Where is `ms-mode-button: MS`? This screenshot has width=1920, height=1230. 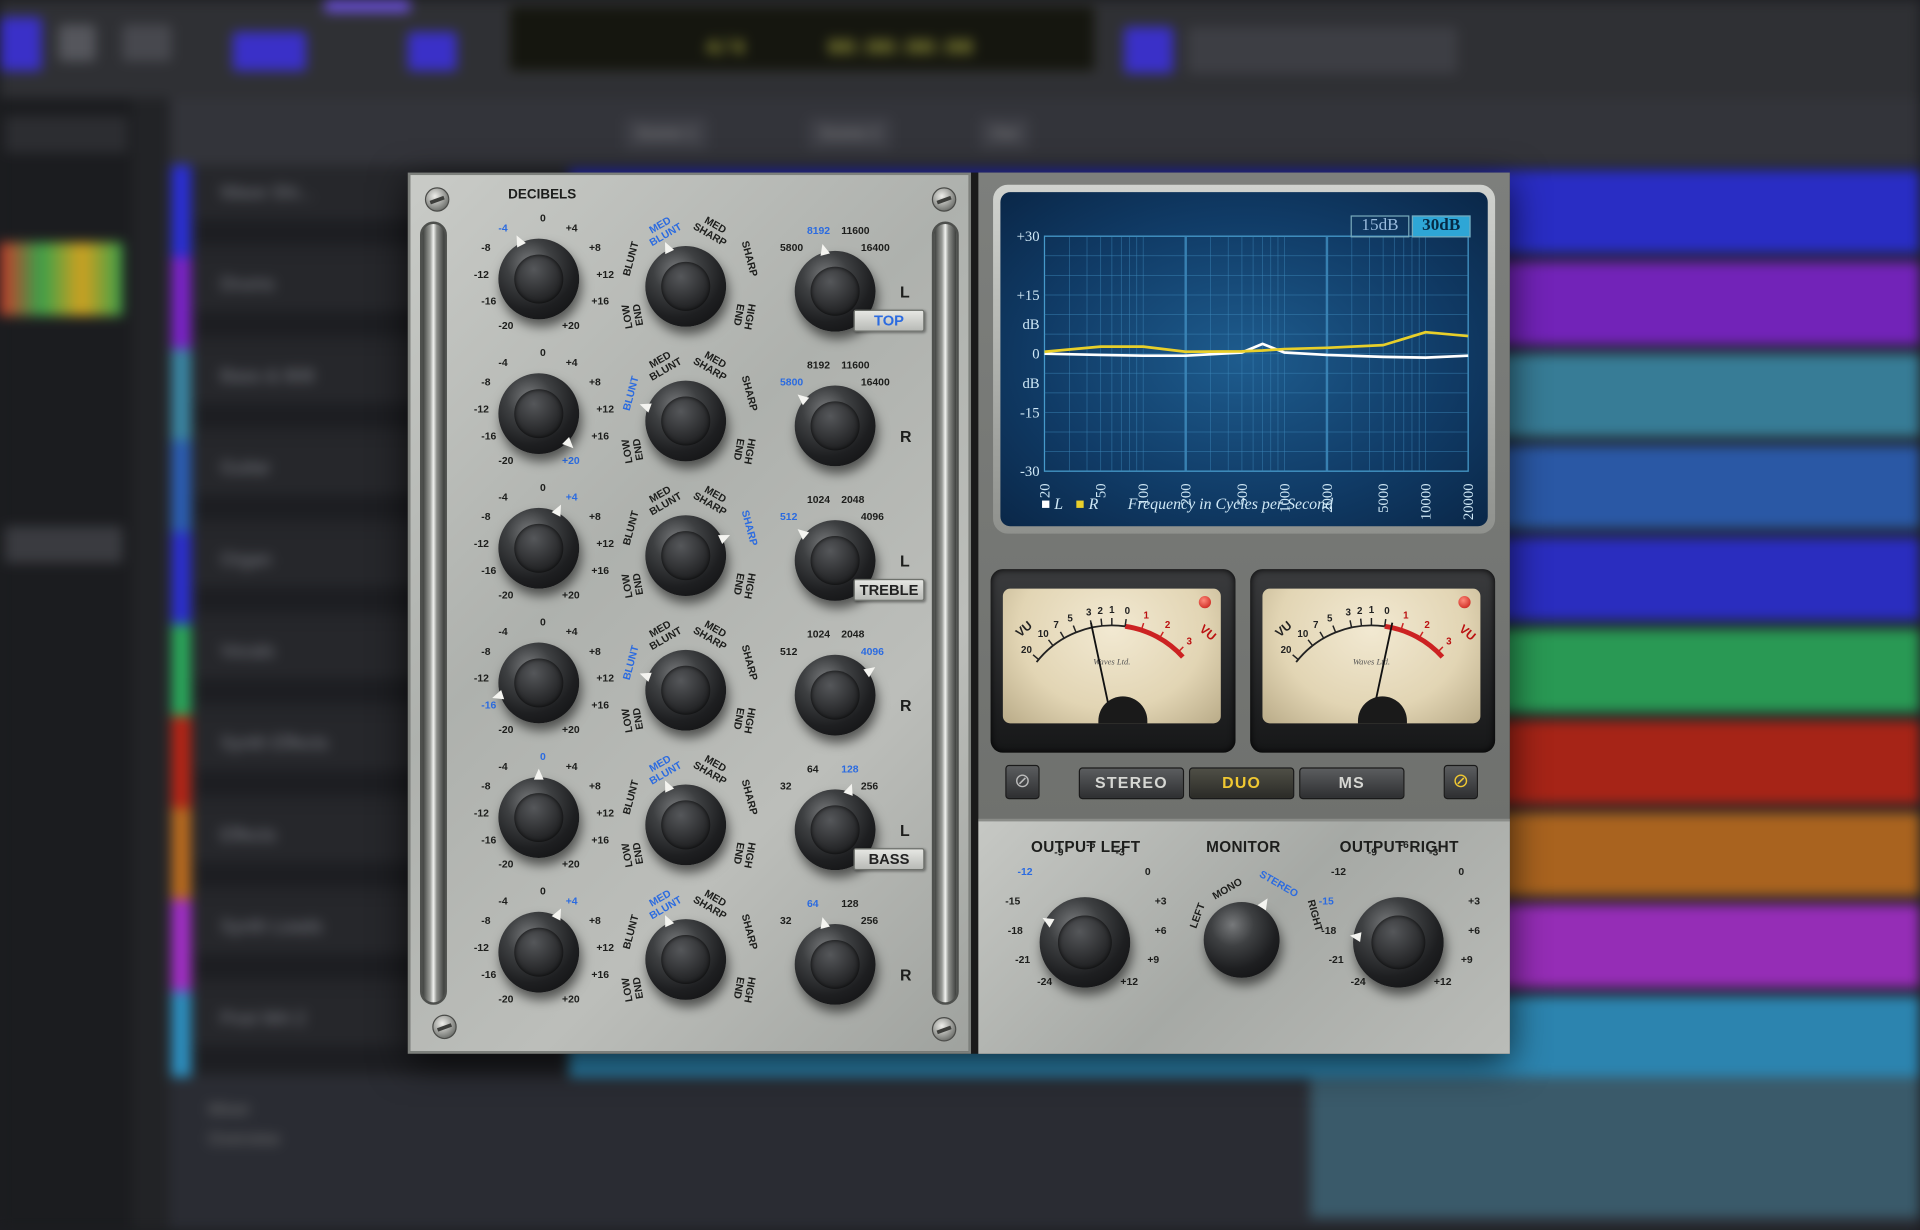 ms-mode-button: MS is located at coordinates (1352, 783).